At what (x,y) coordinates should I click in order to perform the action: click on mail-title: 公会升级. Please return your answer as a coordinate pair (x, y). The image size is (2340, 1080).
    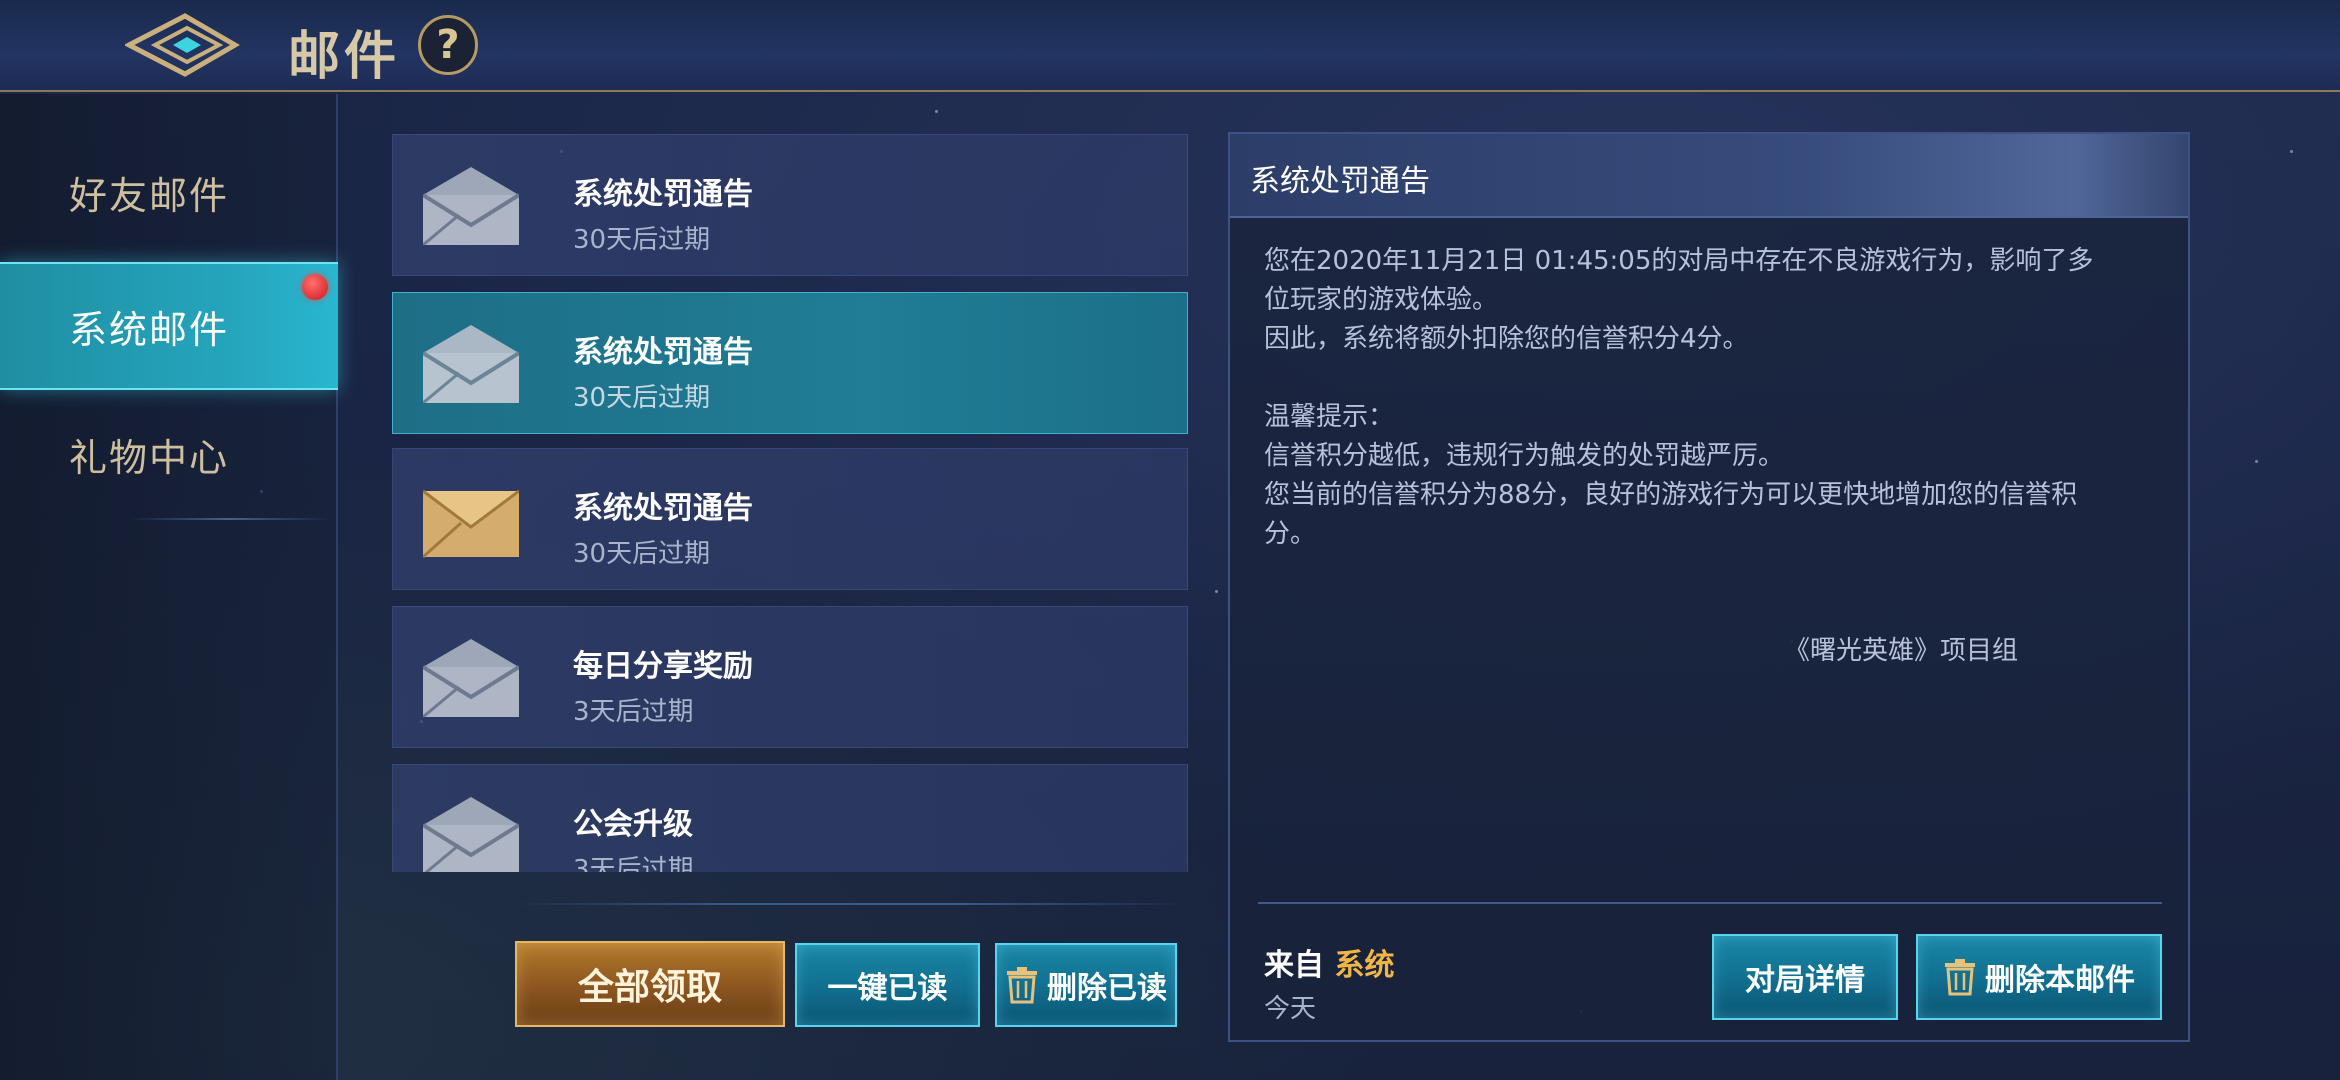
    Looking at the image, I should click on (633, 824).